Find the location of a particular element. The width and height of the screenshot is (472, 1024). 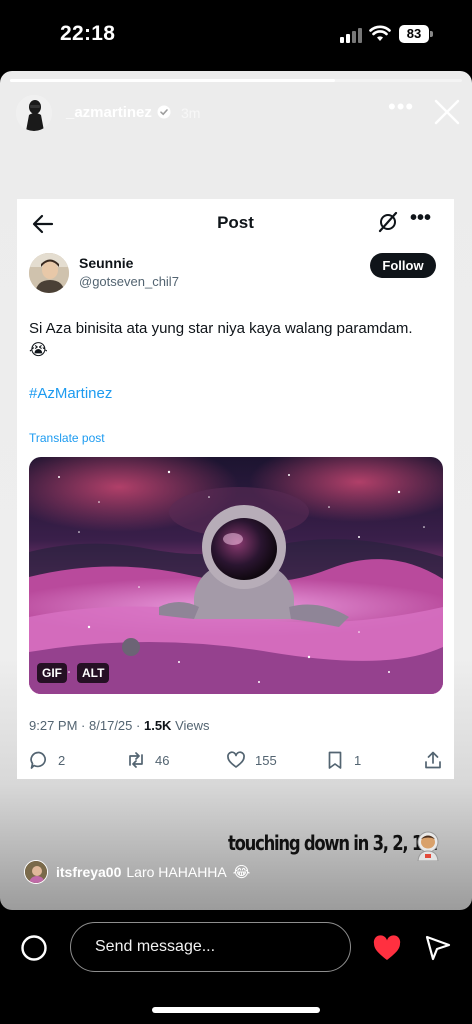

close-icon is located at coordinates (447, 112).